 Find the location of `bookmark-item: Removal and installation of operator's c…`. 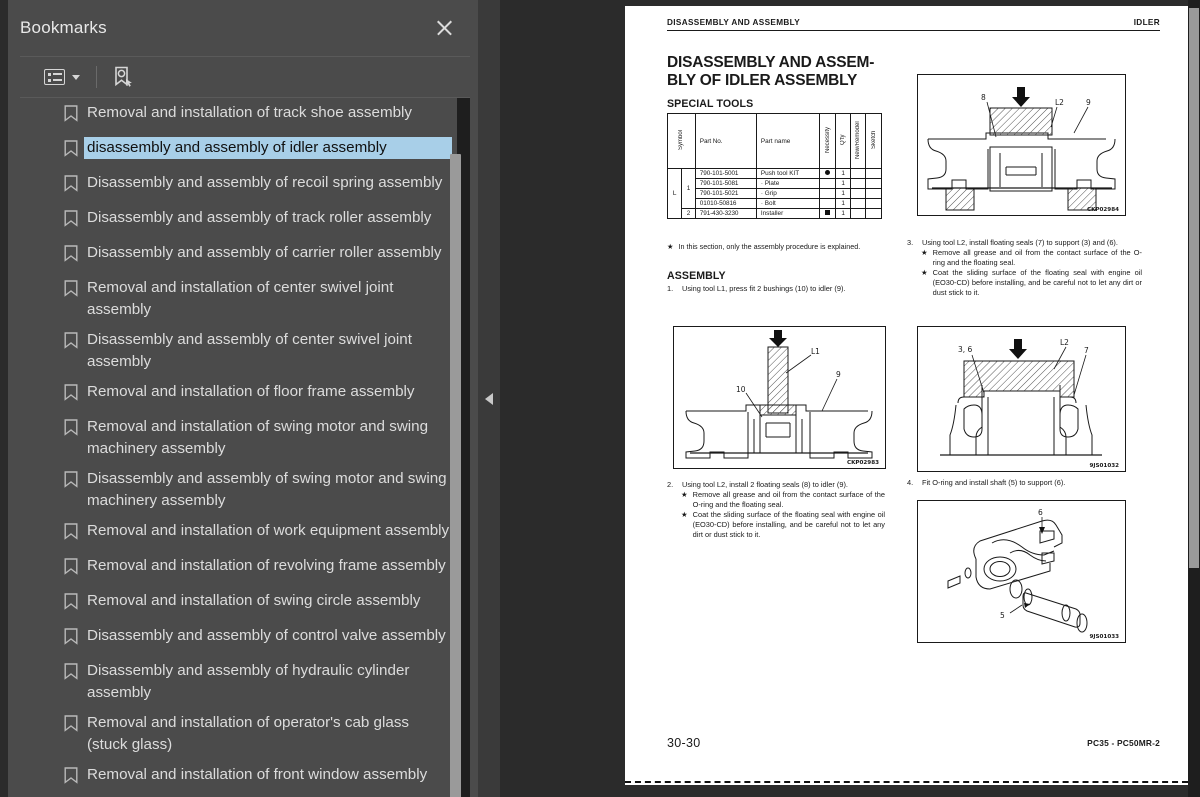

bookmark-item: Removal and installation of operator's c… is located at coordinates (249, 734).